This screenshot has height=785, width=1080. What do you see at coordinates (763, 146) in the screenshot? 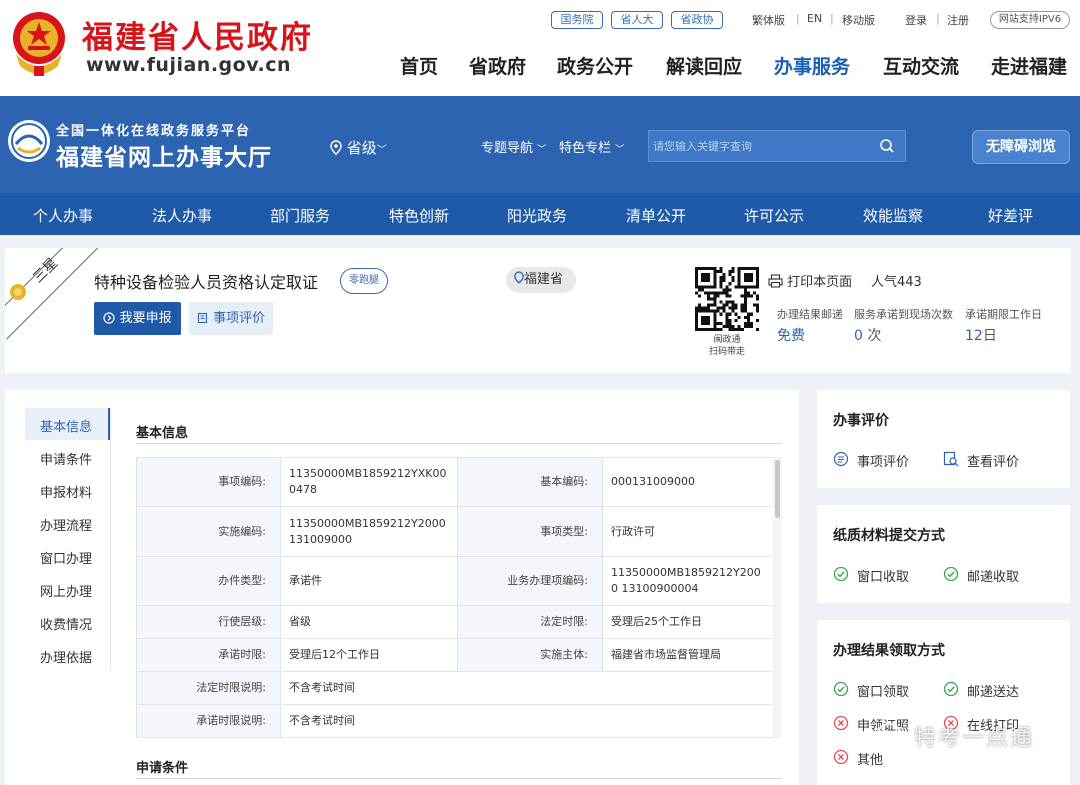
I see `search-input` at bounding box center [763, 146].